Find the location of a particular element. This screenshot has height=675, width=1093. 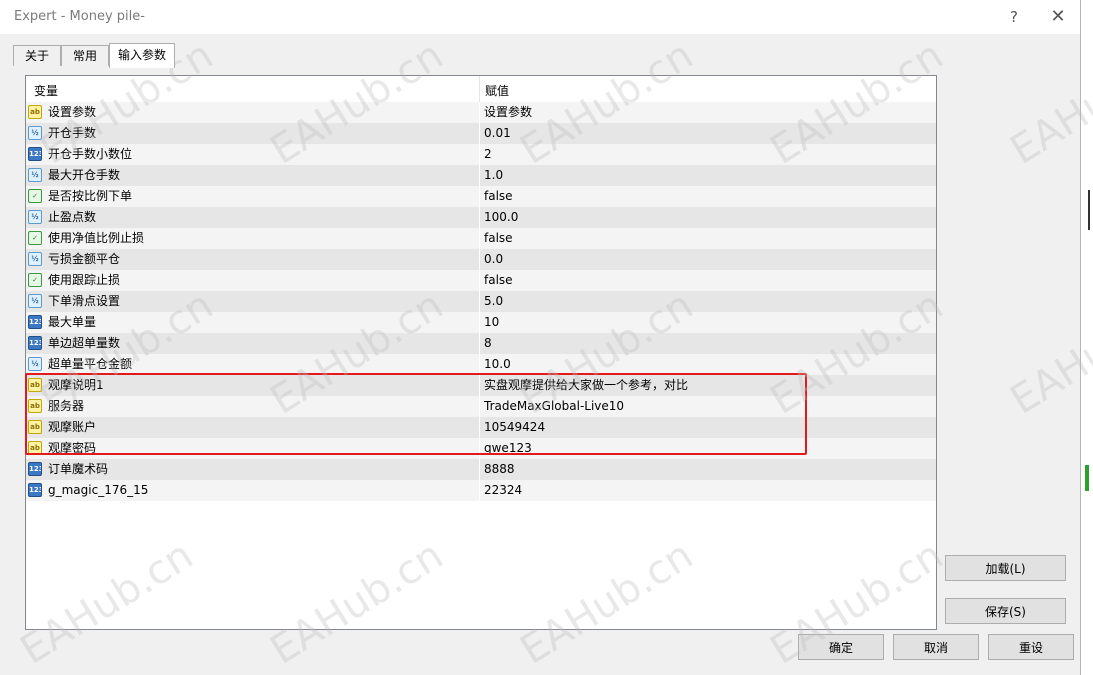

param-name: 开仓手数小数位 is located at coordinates (90, 154).